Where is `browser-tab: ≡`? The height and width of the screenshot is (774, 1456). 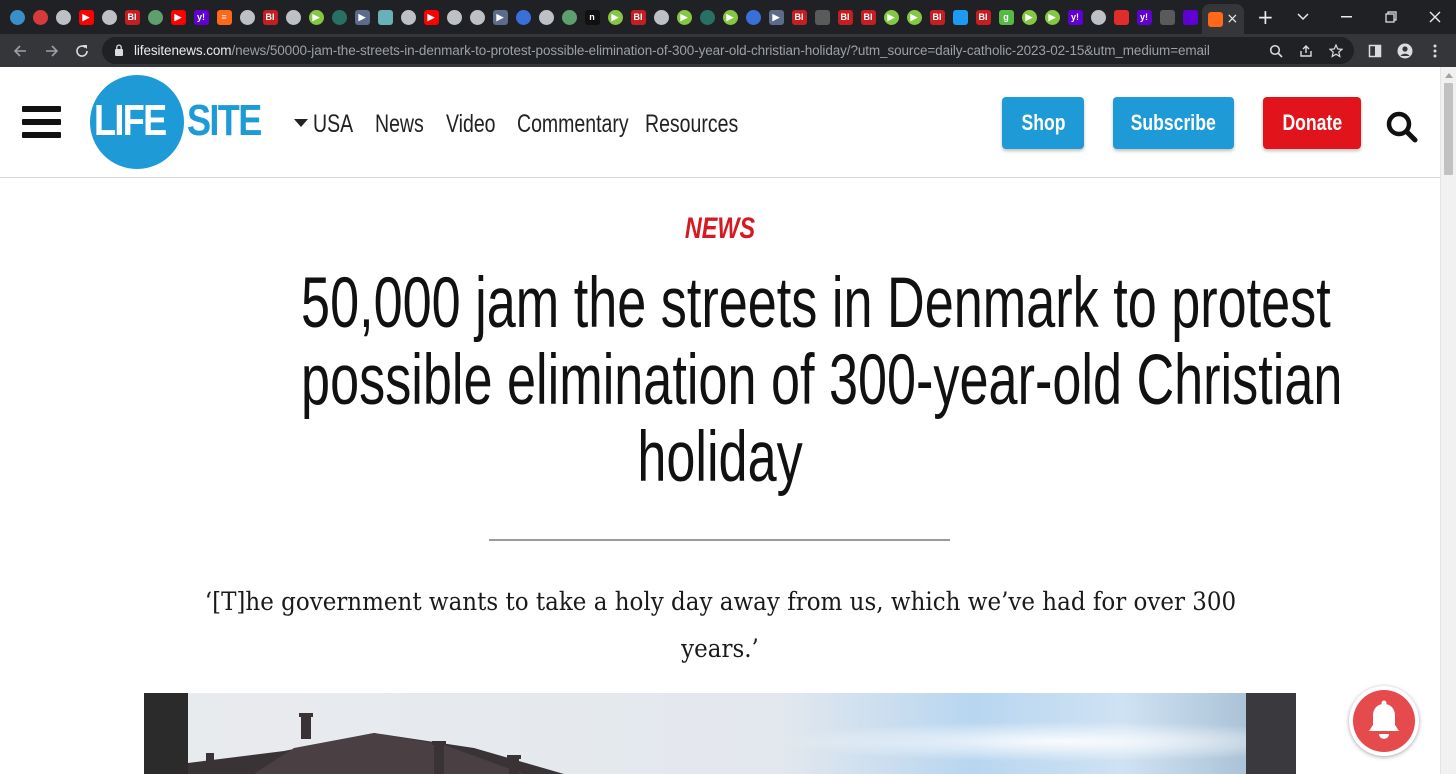 browser-tab: ≡ is located at coordinates (224, 17).